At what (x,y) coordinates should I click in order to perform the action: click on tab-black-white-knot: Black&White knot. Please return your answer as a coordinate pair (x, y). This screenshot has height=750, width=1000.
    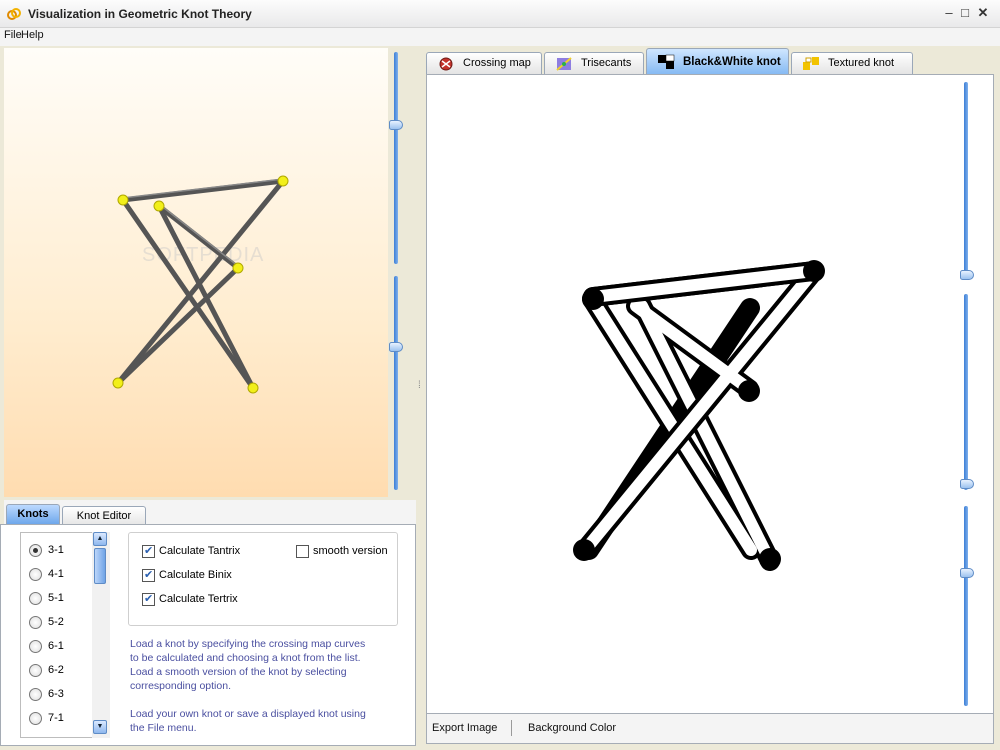
    Looking at the image, I should click on (717, 61).